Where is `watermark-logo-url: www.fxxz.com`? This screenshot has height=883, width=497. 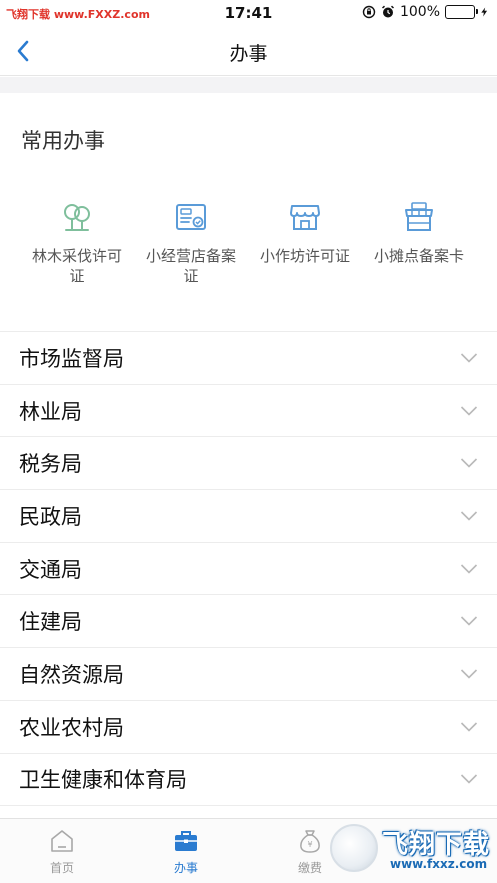 watermark-logo-url: www.fxxz.com is located at coordinates (439, 864).